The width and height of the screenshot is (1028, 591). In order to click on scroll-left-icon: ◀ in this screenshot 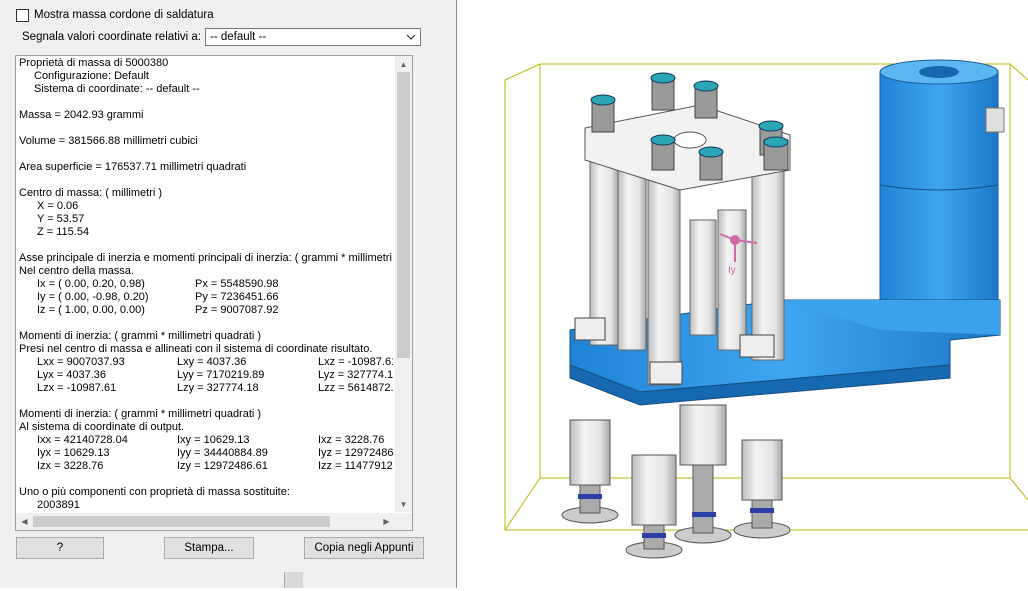, I will do `click(24, 521)`.